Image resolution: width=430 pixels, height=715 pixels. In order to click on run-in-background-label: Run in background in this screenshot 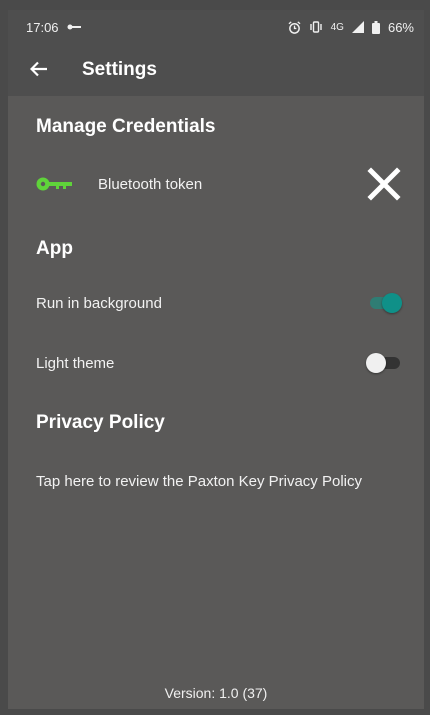, I will do `click(99, 303)`.